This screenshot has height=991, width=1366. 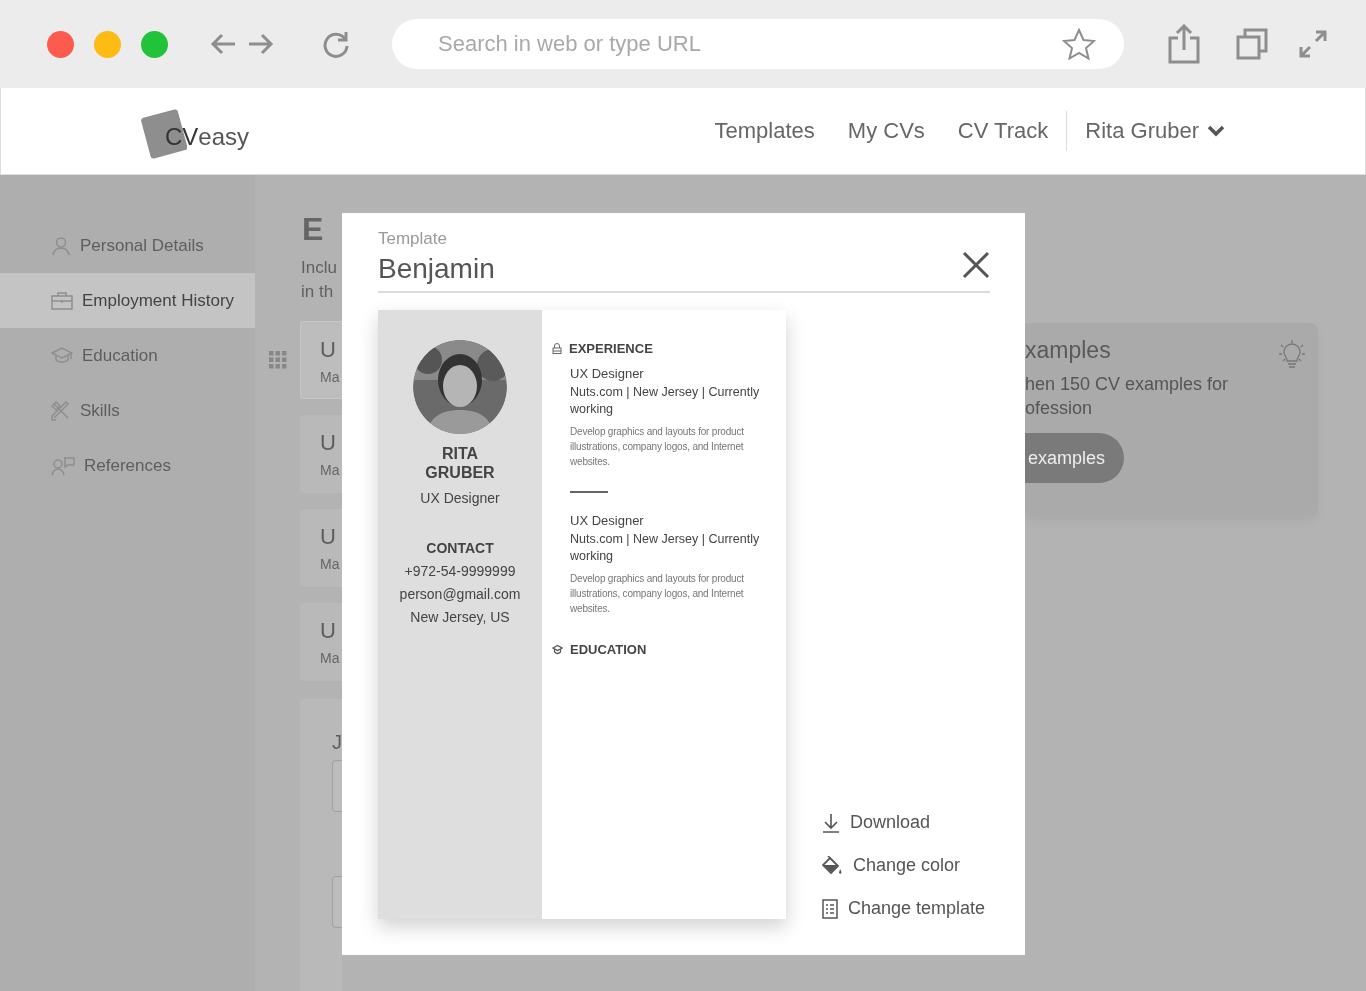 I want to click on section-heading: EDUCATION, so click(x=608, y=649).